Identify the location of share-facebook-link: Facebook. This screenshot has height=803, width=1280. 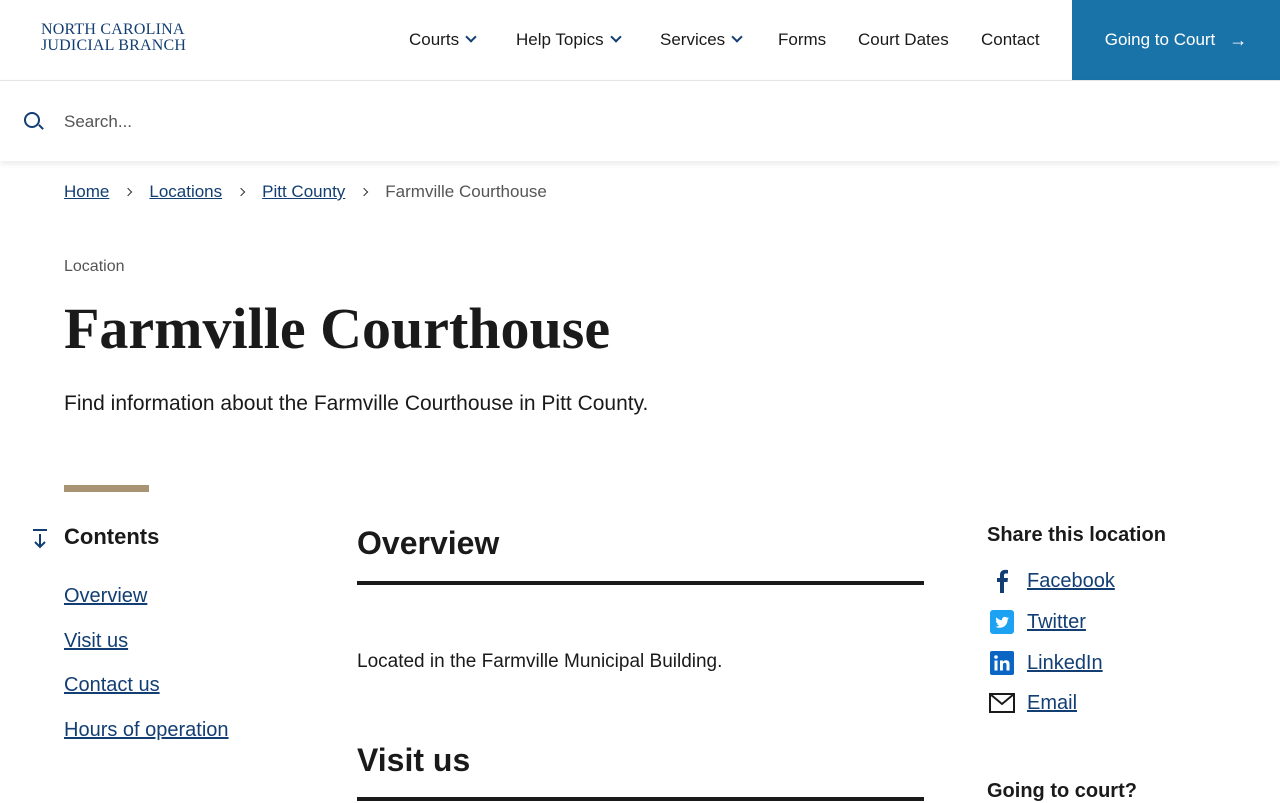
(1071, 581).